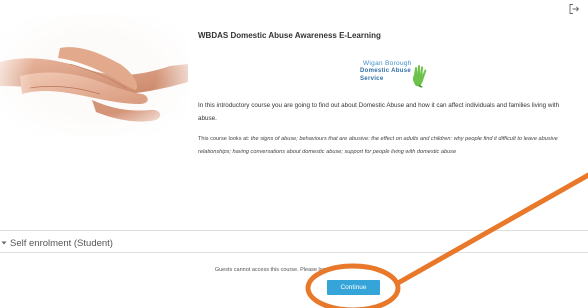 The height and width of the screenshot is (308, 588). What do you see at coordinates (419, 76) in the screenshot?
I see `green-hand-icon` at bounding box center [419, 76].